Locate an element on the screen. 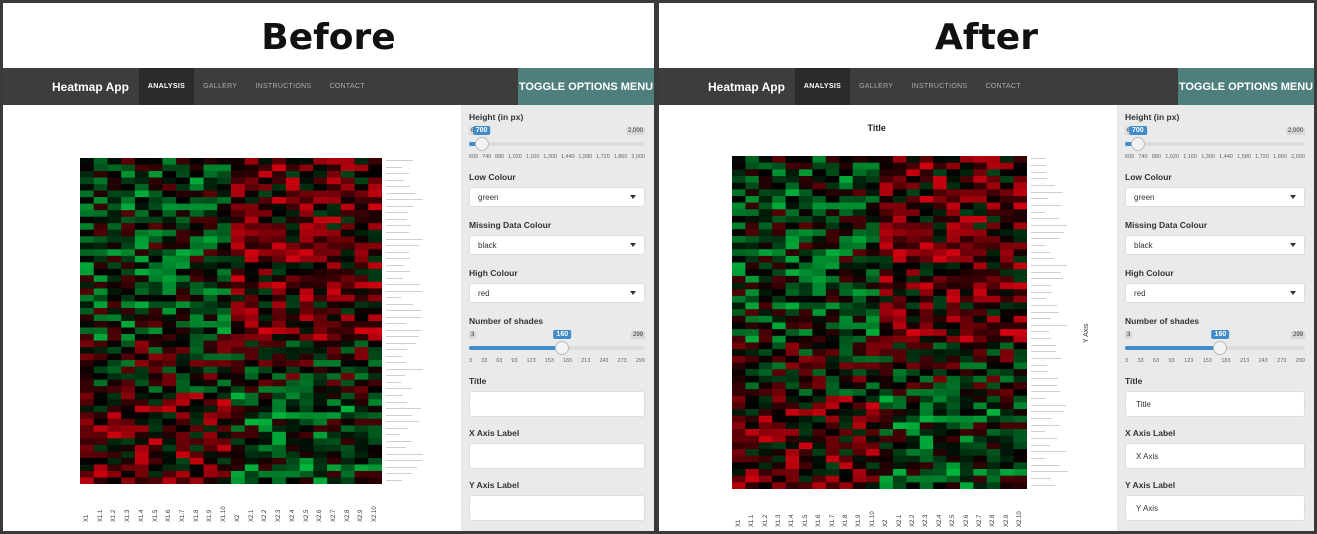 The image size is (1317, 534). slider-tick: 243 is located at coordinates (604, 361).